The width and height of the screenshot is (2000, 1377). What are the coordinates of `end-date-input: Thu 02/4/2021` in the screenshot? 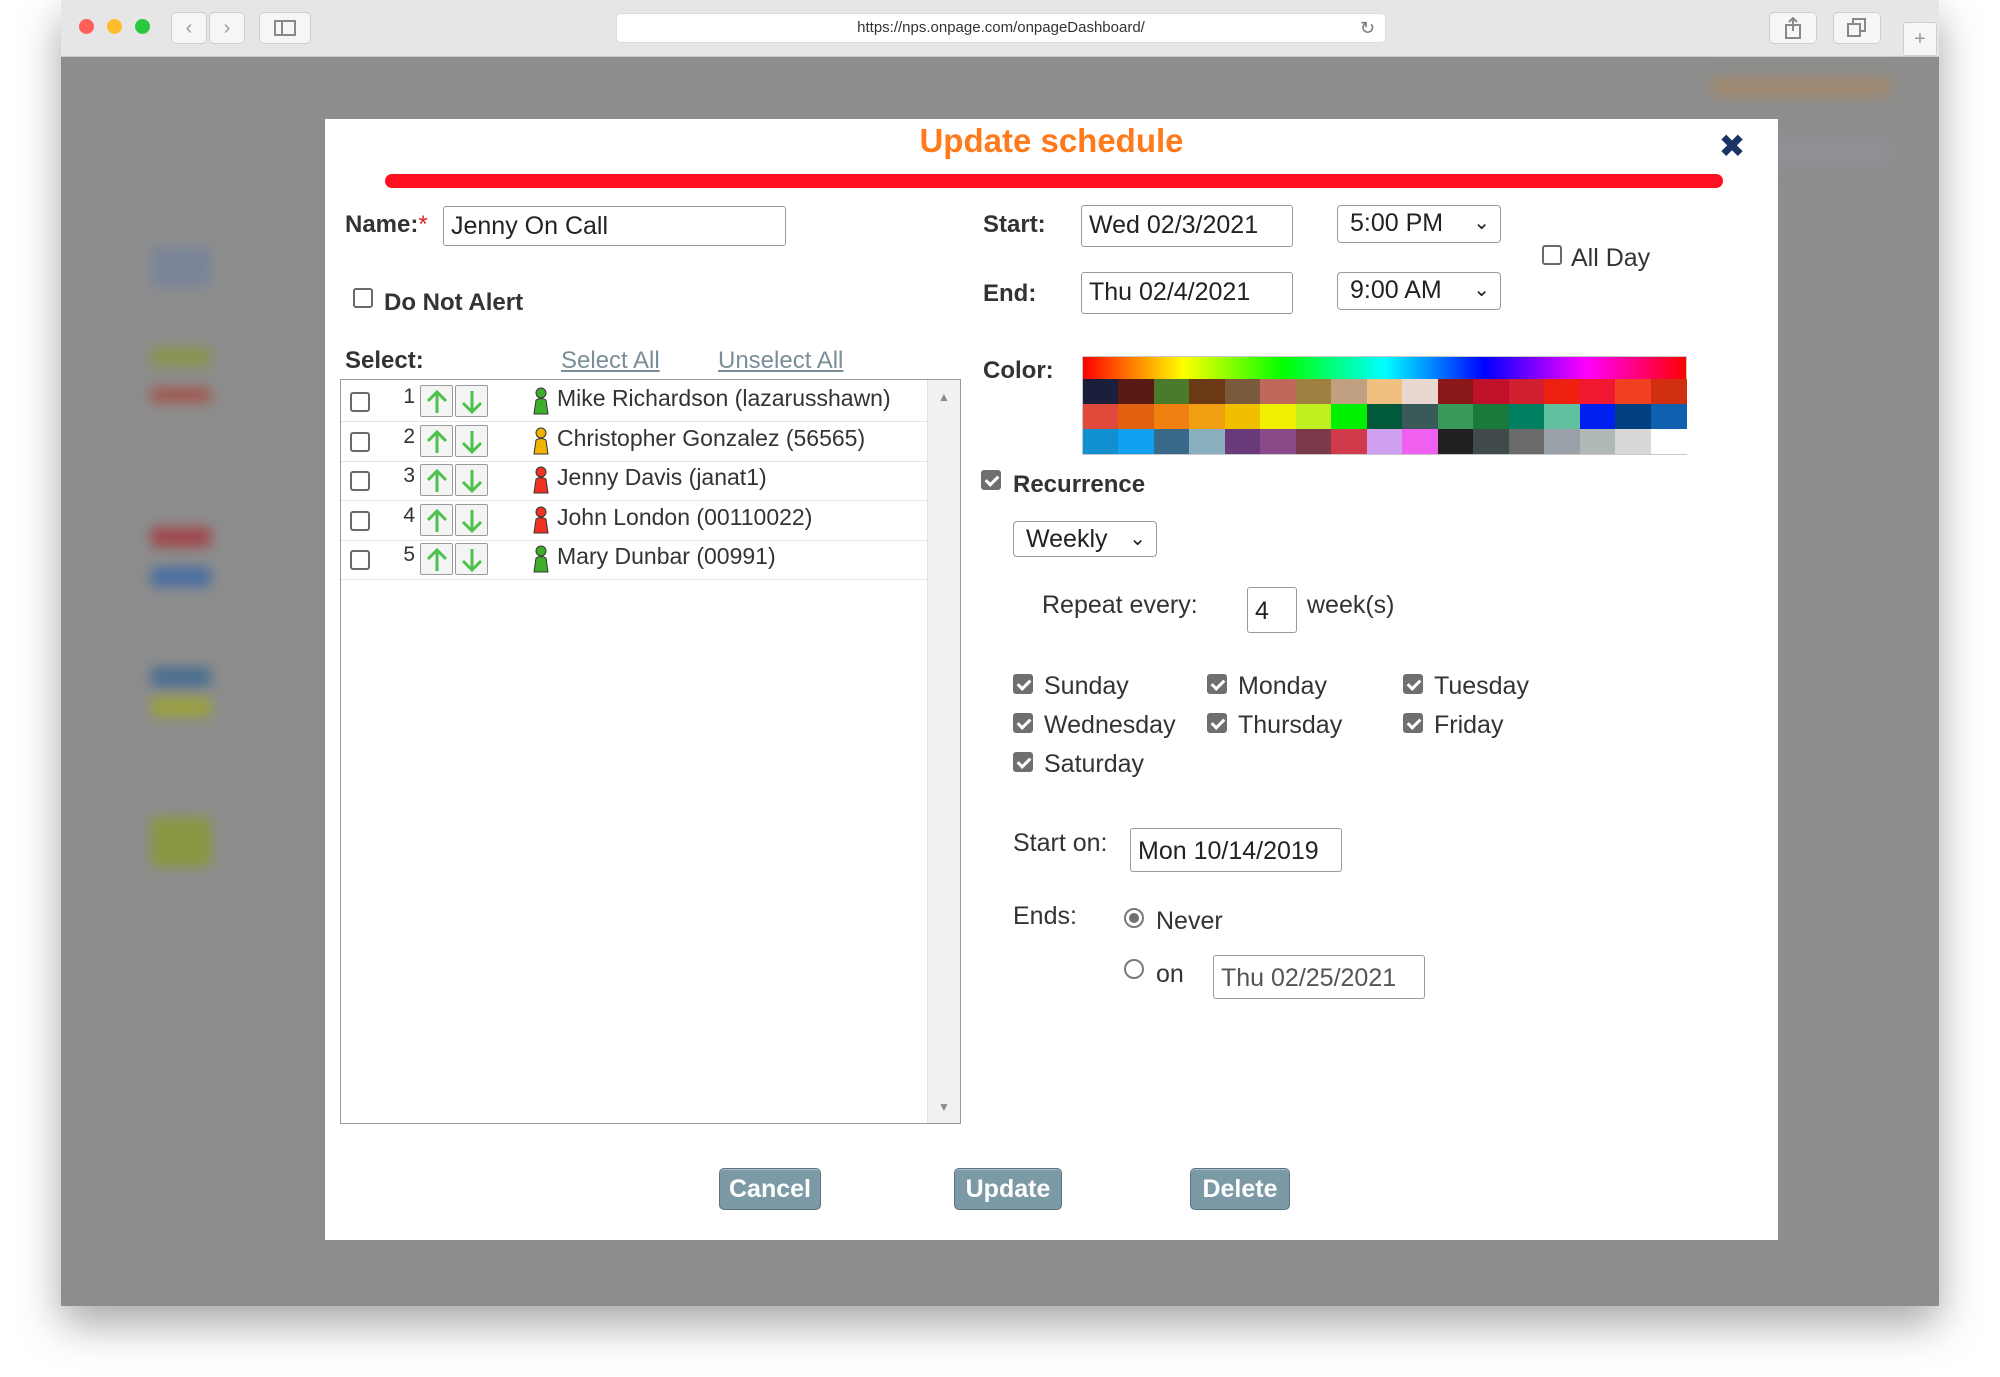 It's located at (1187, 293).